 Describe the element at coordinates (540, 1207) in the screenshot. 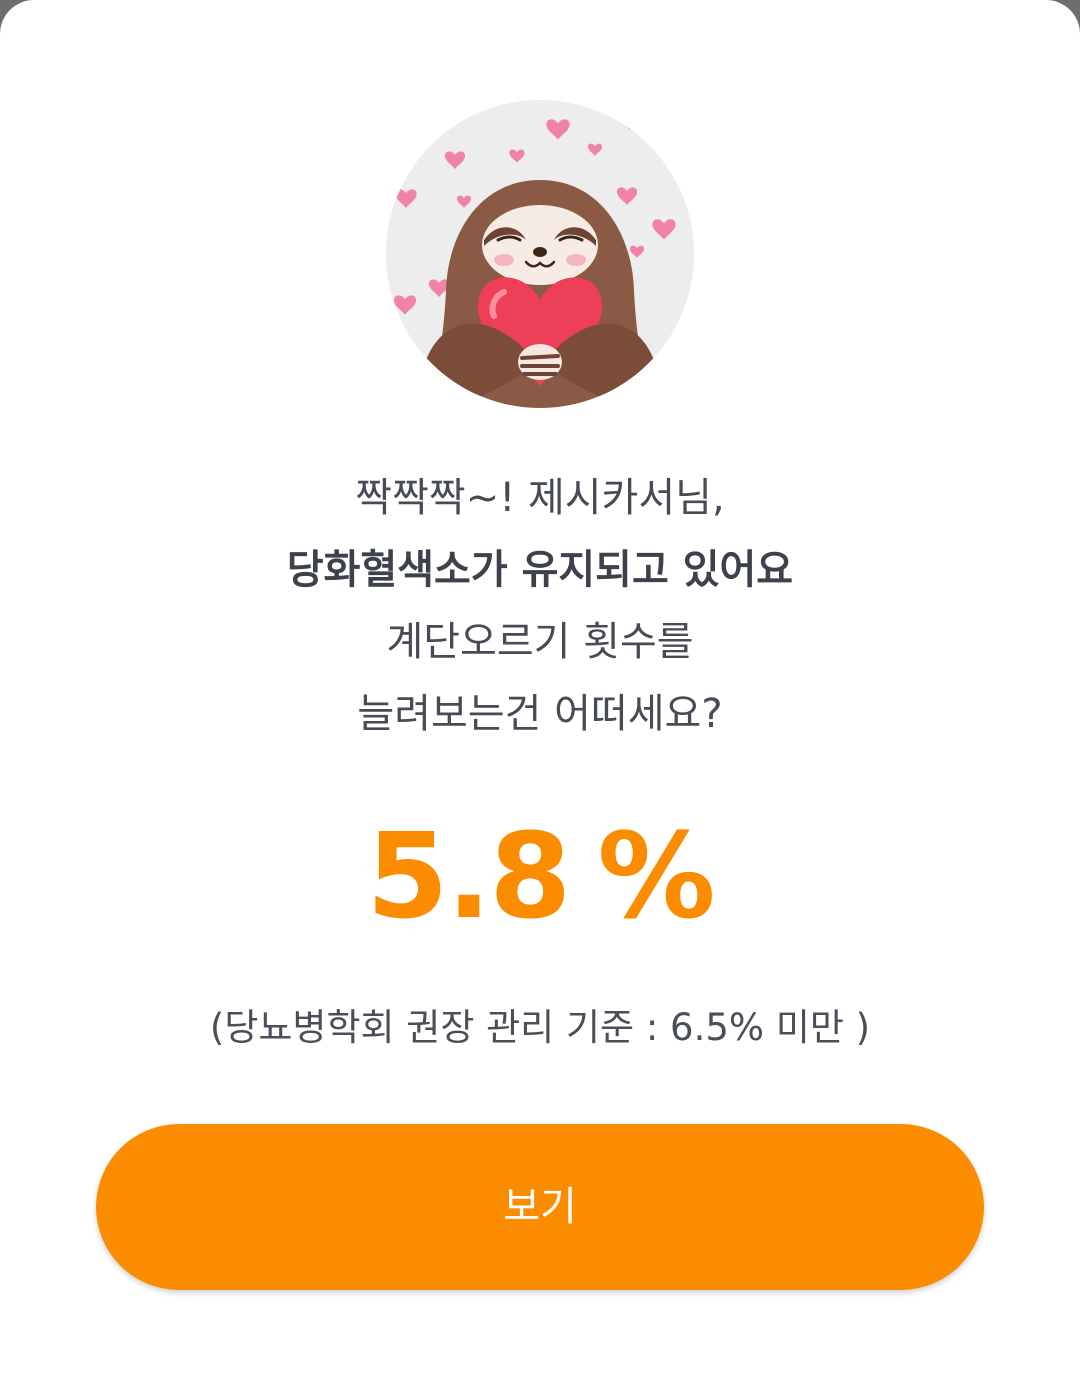

I see `view-button: 보기` at that location.